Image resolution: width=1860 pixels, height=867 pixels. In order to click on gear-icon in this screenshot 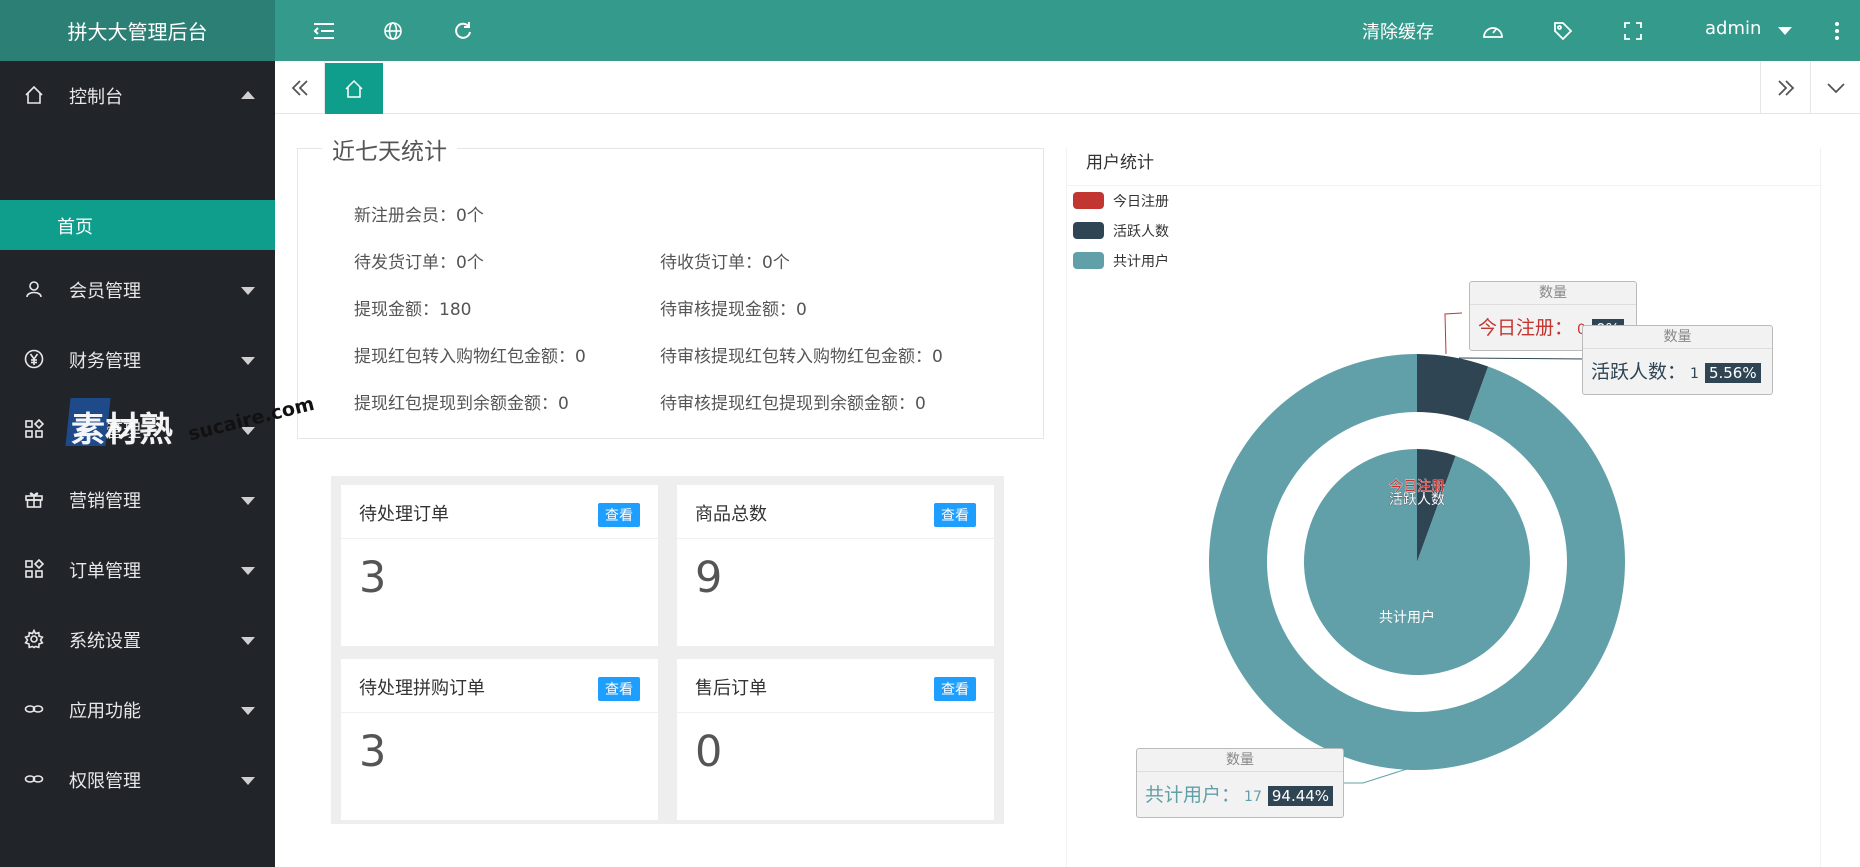, I will do `click(34, 639)`.